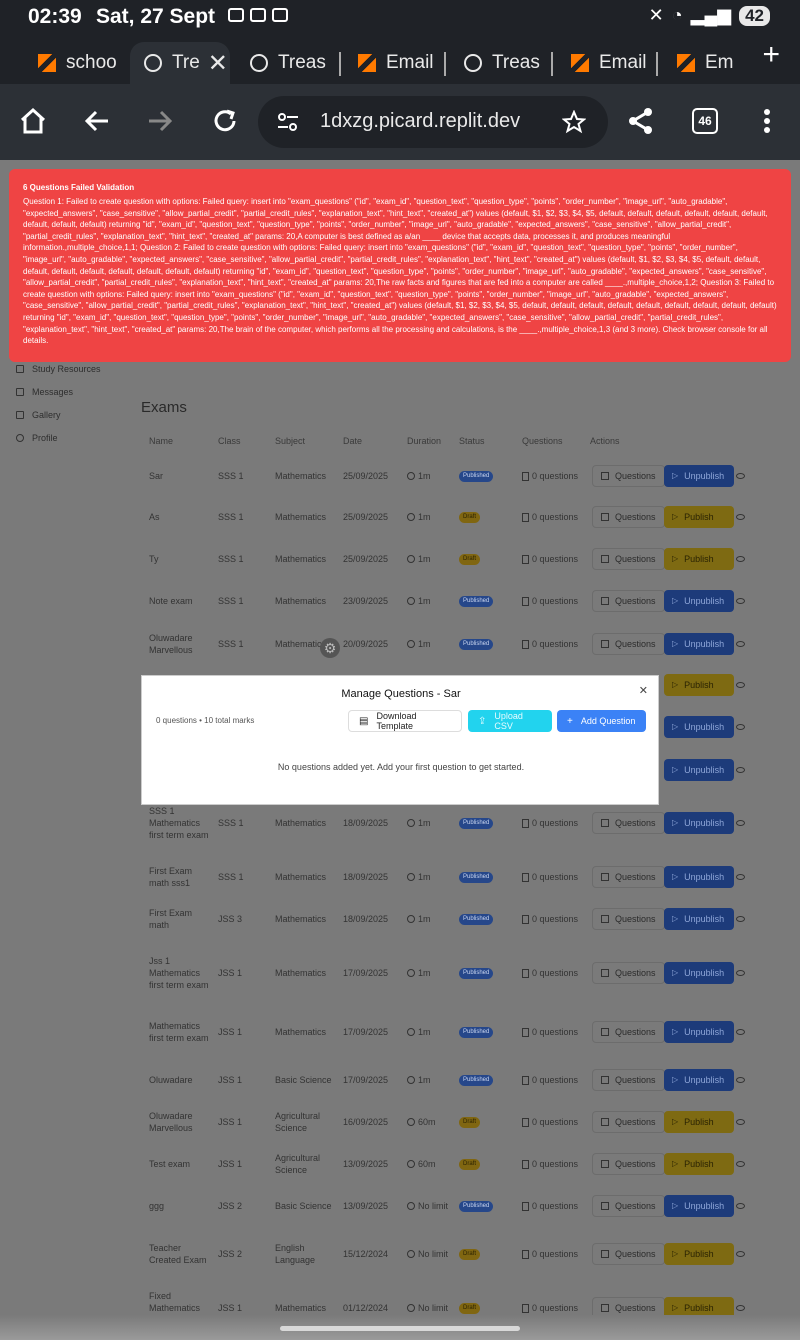 The width and height of the screenshot is (800, 1340). I want to click on browser-tab-active: Tre ✕, so click(180, 63).